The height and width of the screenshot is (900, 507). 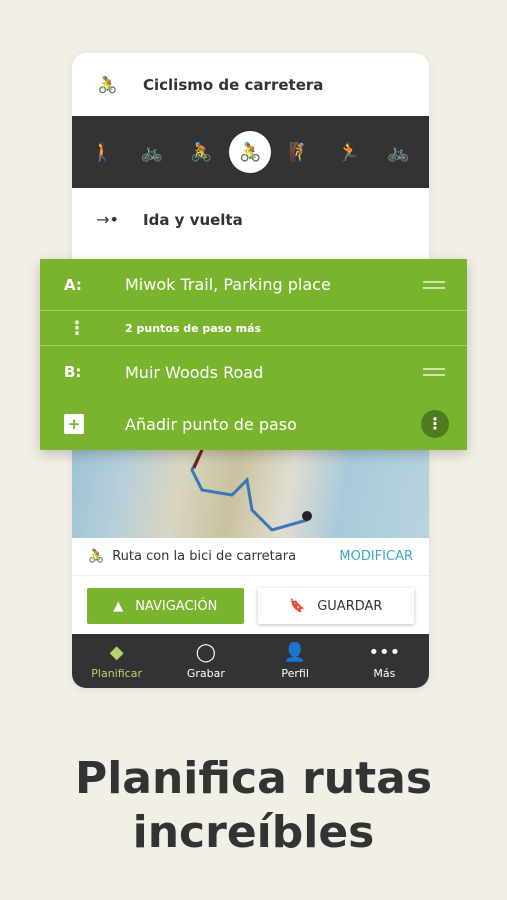 I want to click on add-waypoint: + Añadir punto de paso ⋮, so click(x=253, y=424).